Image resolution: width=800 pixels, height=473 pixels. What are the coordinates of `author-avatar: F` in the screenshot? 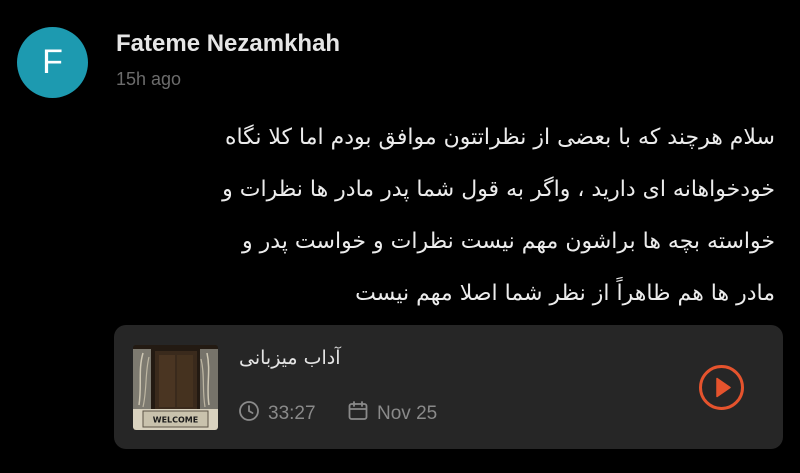 It's located at (52, 62).